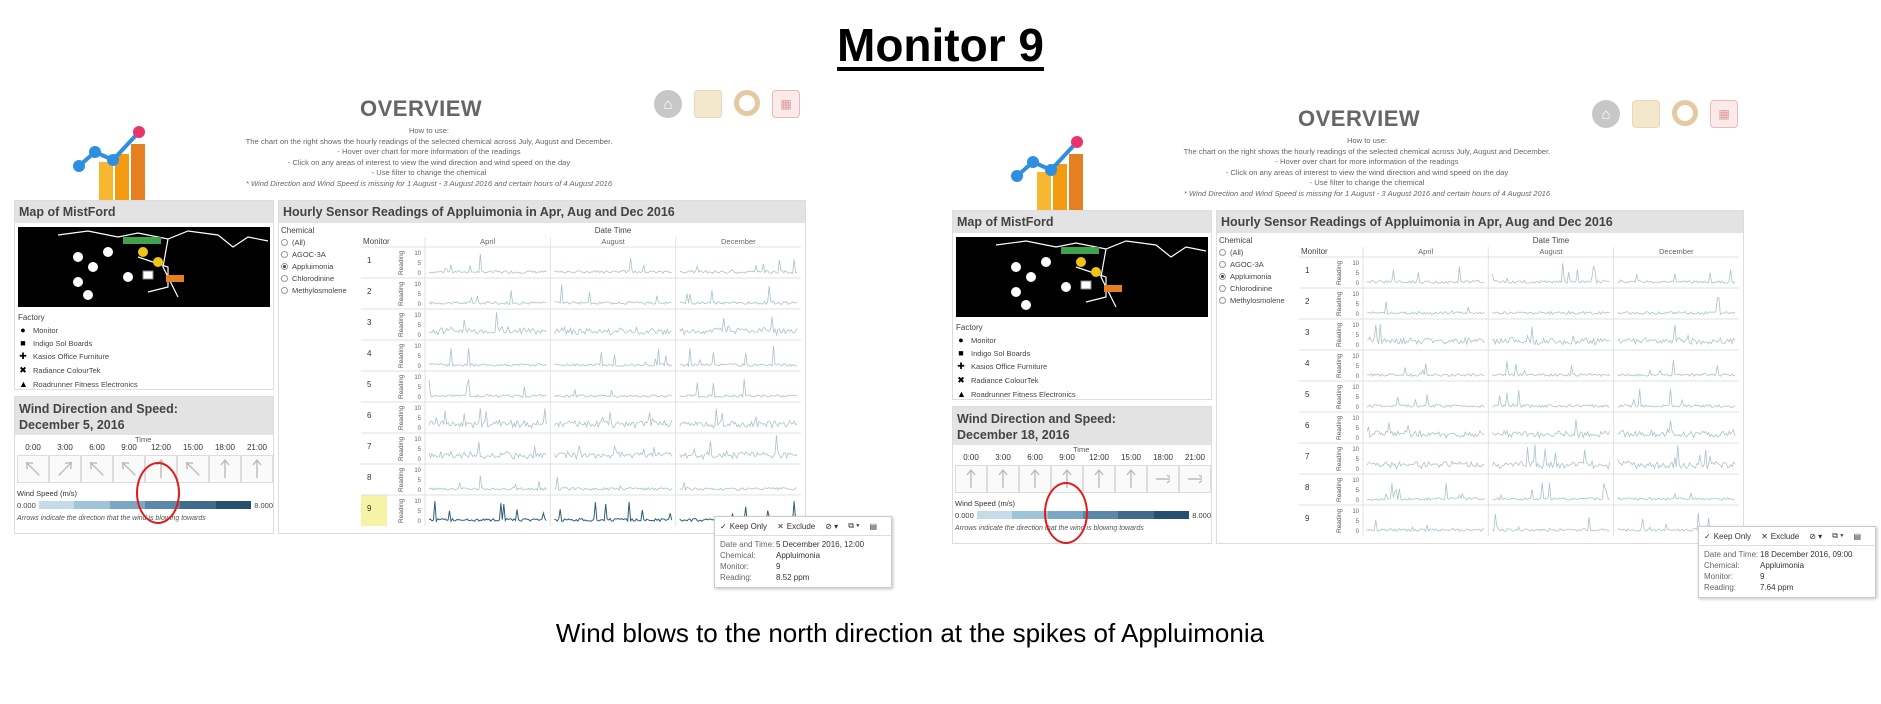  Describe the element at coordinates (1001, 353) in the screenshot. I see `legend-label: Indigo Sol Boards` at that location.